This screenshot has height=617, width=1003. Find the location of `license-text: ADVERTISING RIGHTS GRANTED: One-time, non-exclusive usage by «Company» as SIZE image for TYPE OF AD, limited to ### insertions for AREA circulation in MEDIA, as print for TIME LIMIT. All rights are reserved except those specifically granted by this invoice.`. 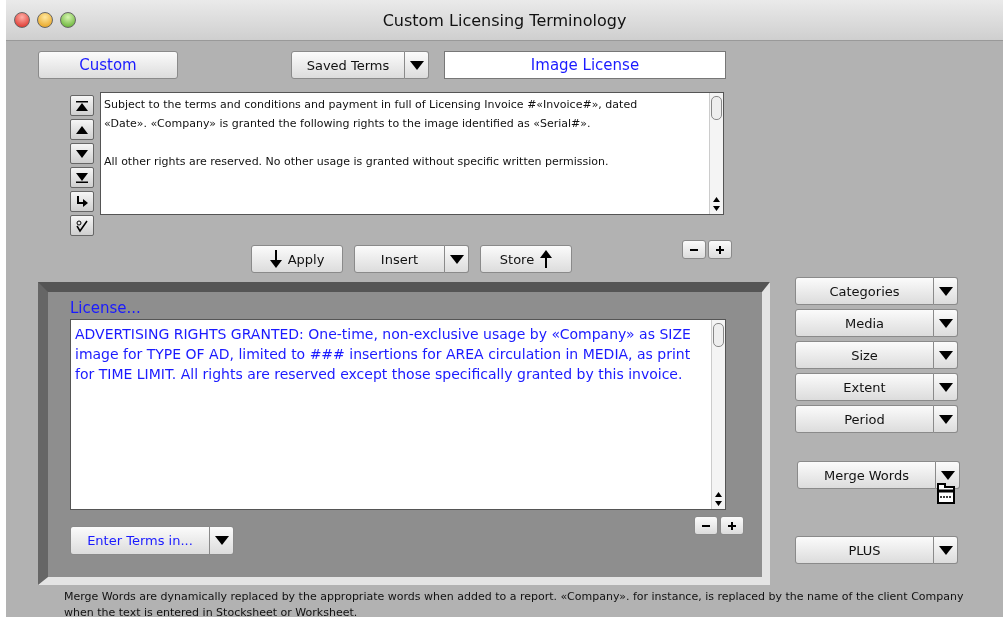

license-text: ADVERTISING RIGHTS GRANTED: One-time, non-exclusive usage by «Company» as SIZE image for TYPE OF AD, limited to ### insertions for AREA circulation in MEDIA, as print for TIME LIMIT. All rights are reserved except those specifically granted by this invoice. is located at coordinates (383, 354).